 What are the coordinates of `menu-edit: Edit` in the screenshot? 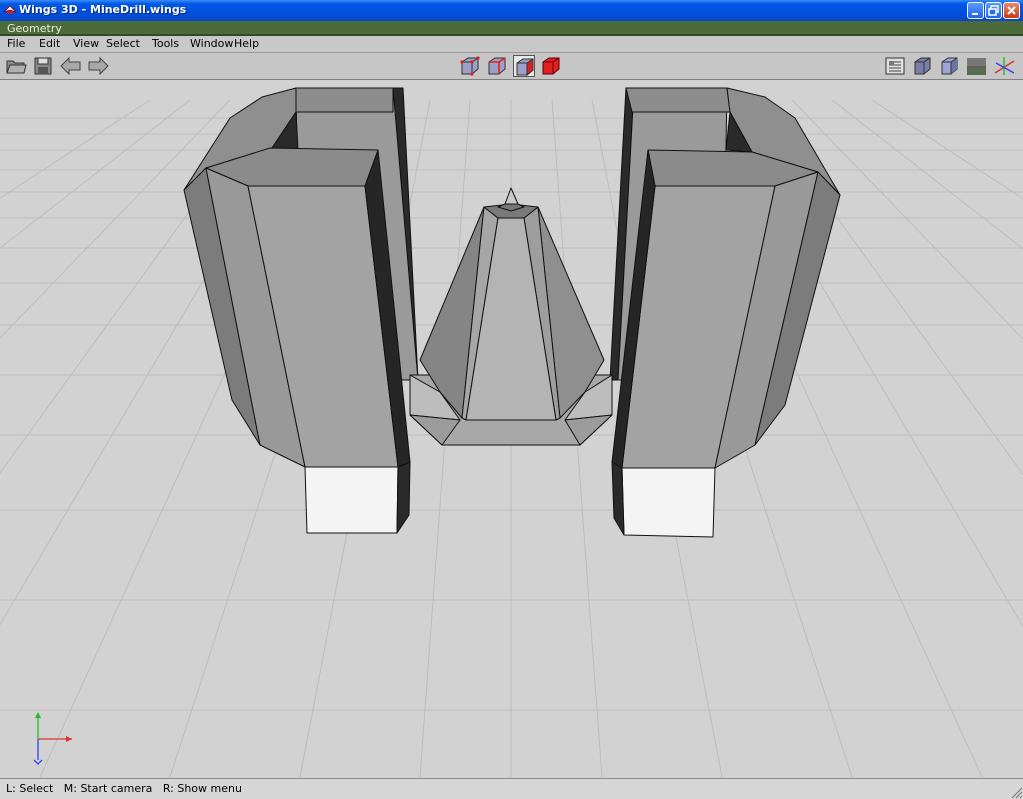 It's located at (49, 43).